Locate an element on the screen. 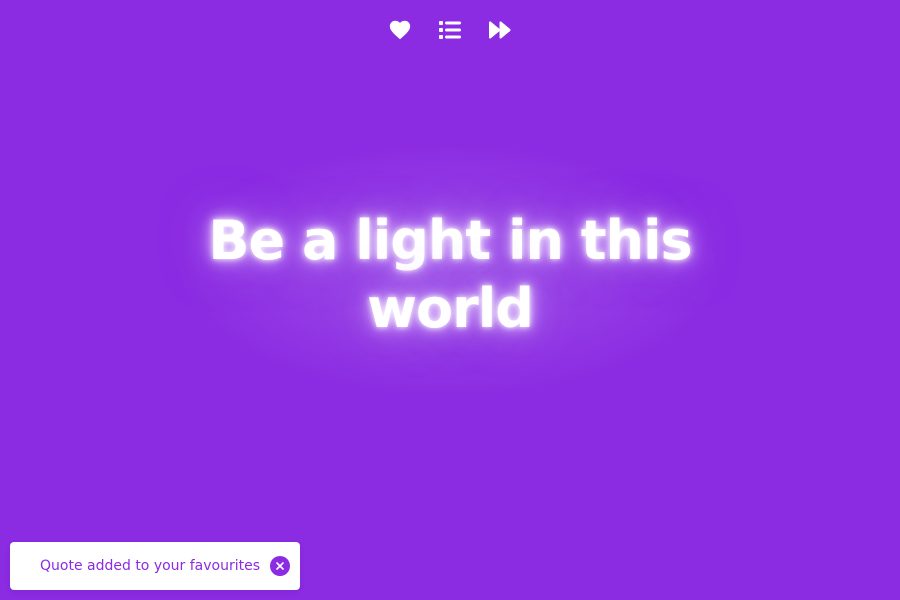 The height and width of the screenshot is (600, 900). favourites-list-button is located at coordinates (450, 30).